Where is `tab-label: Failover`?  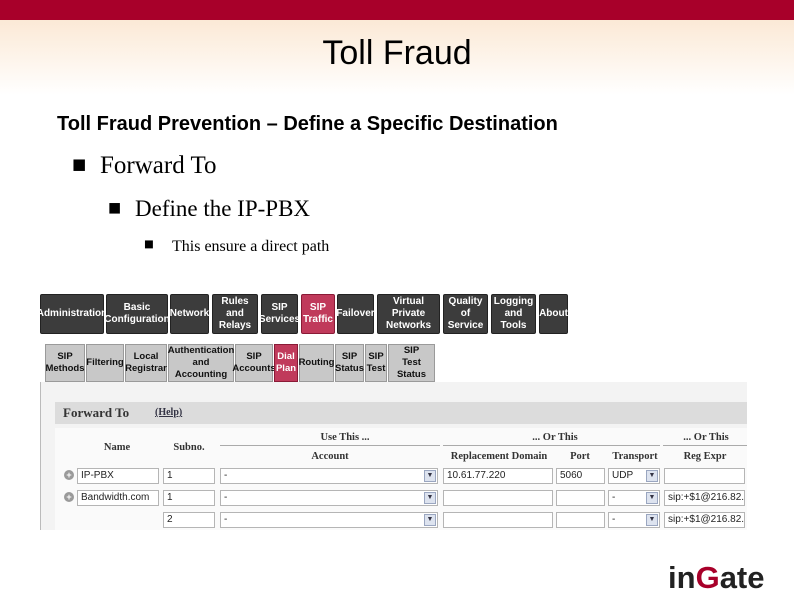
tab-label: Failover is located at coordinates (355, 313).